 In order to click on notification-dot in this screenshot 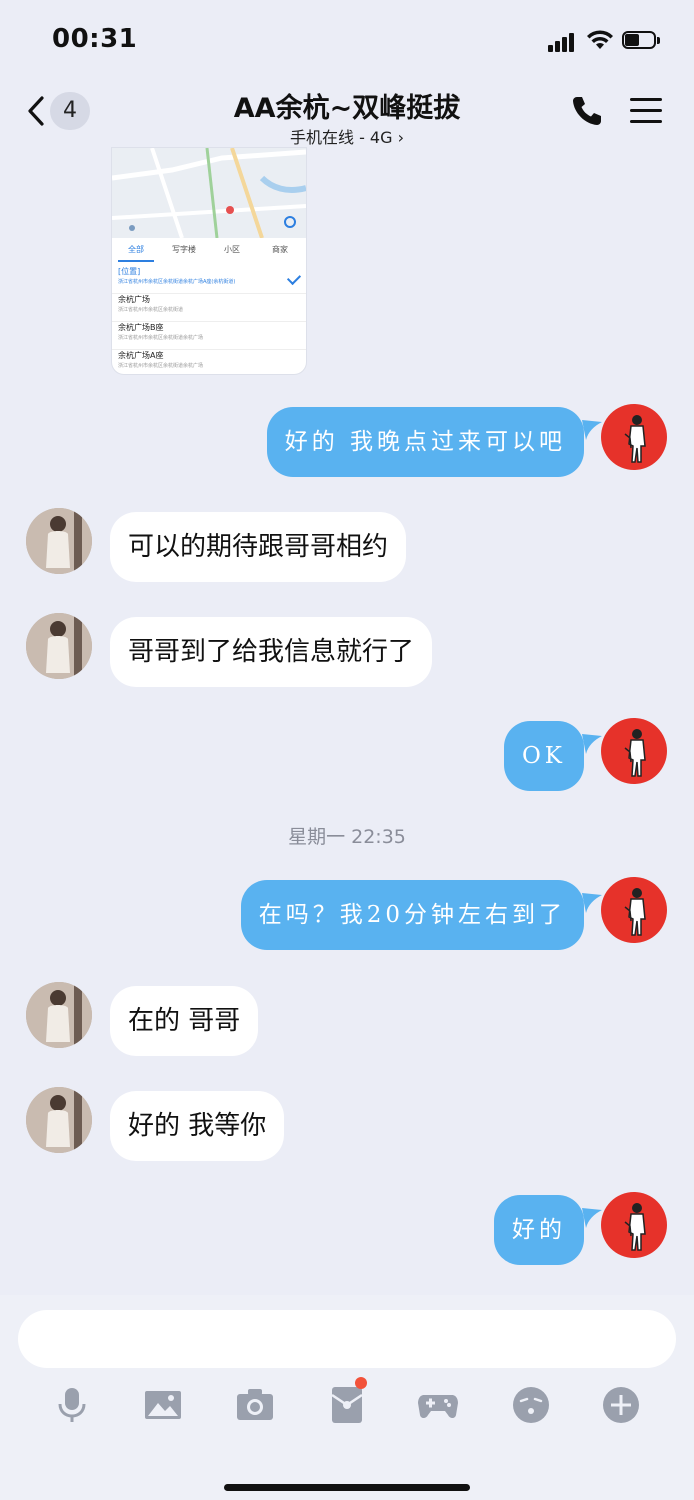, I will do `click(361, 1383)`.